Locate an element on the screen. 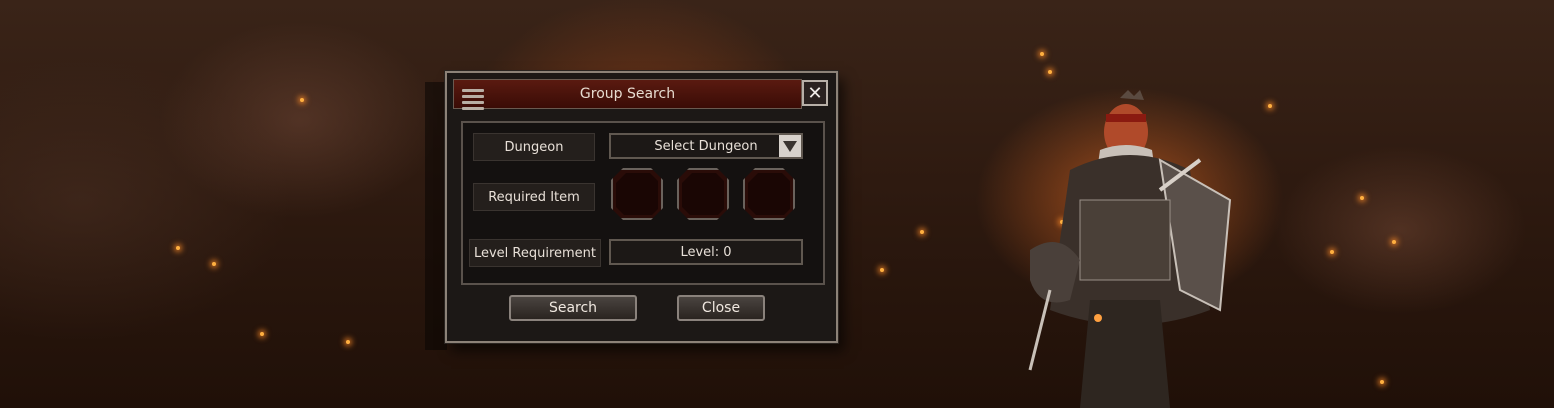 This screenshot has width=1554, height=408. dungeon-label: Dungeon is located at coordinates (534, 147).